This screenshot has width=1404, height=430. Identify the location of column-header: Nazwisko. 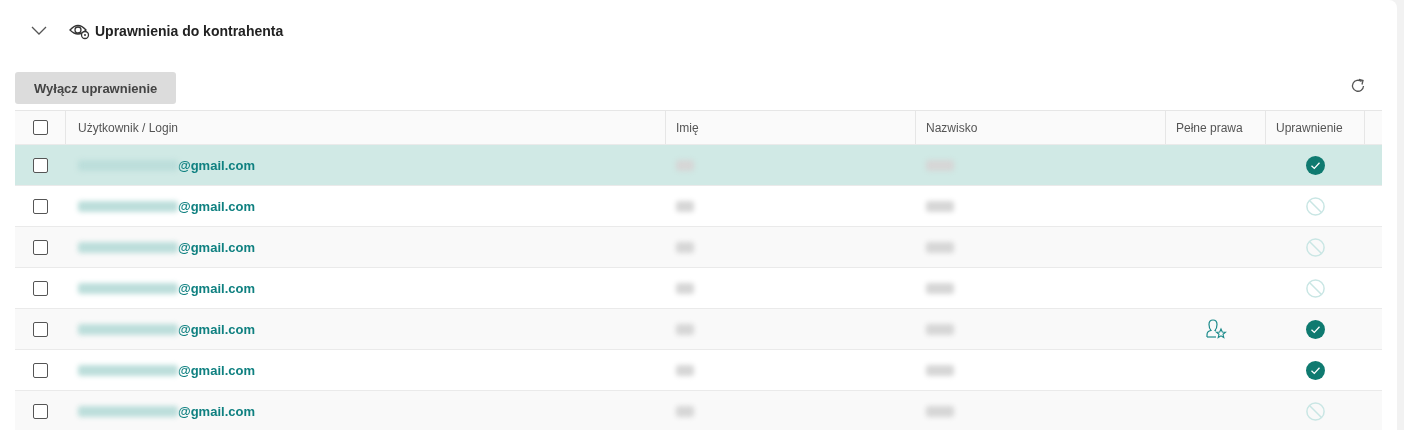
(952, 127).